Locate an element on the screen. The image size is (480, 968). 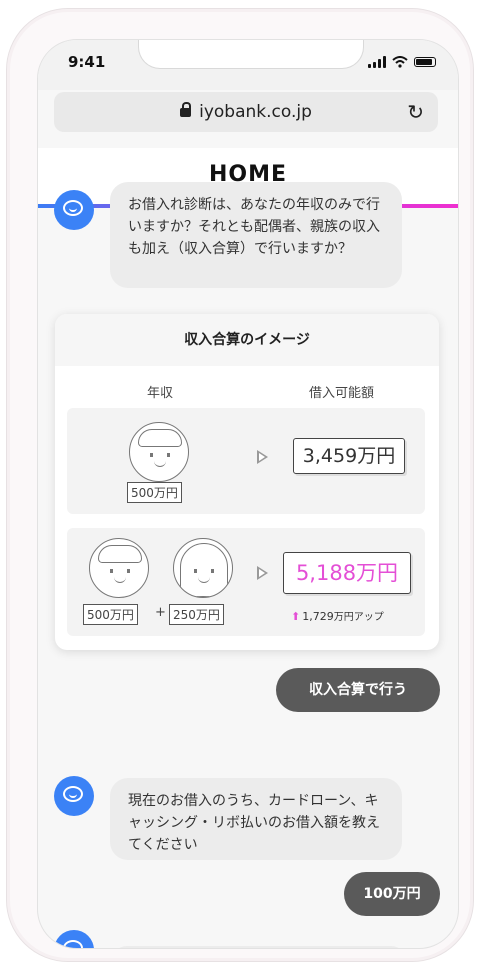
borrow-amount: 3,459万円 is located at coordinates (349, 456).